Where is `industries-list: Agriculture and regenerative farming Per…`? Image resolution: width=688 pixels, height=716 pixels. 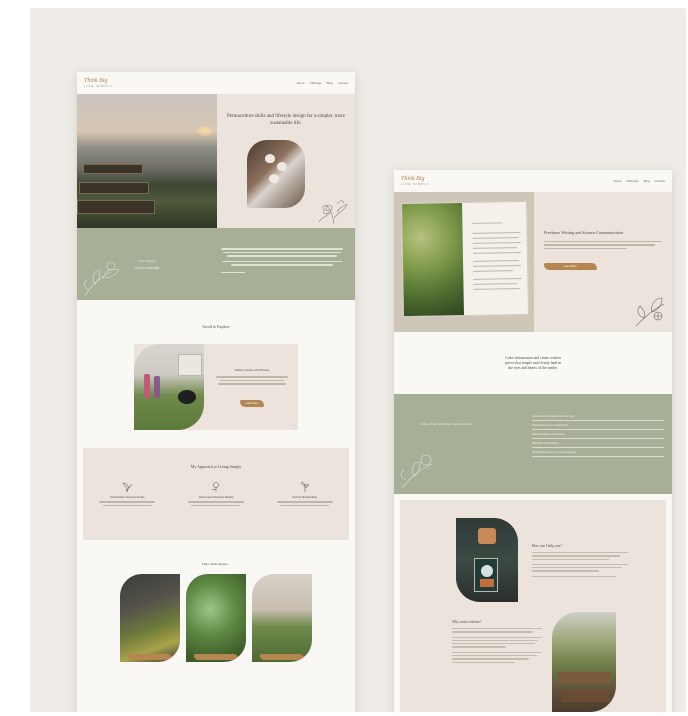 industries-list: Agriculture and regenerative farming Per… is located at coordinates (598, 444).